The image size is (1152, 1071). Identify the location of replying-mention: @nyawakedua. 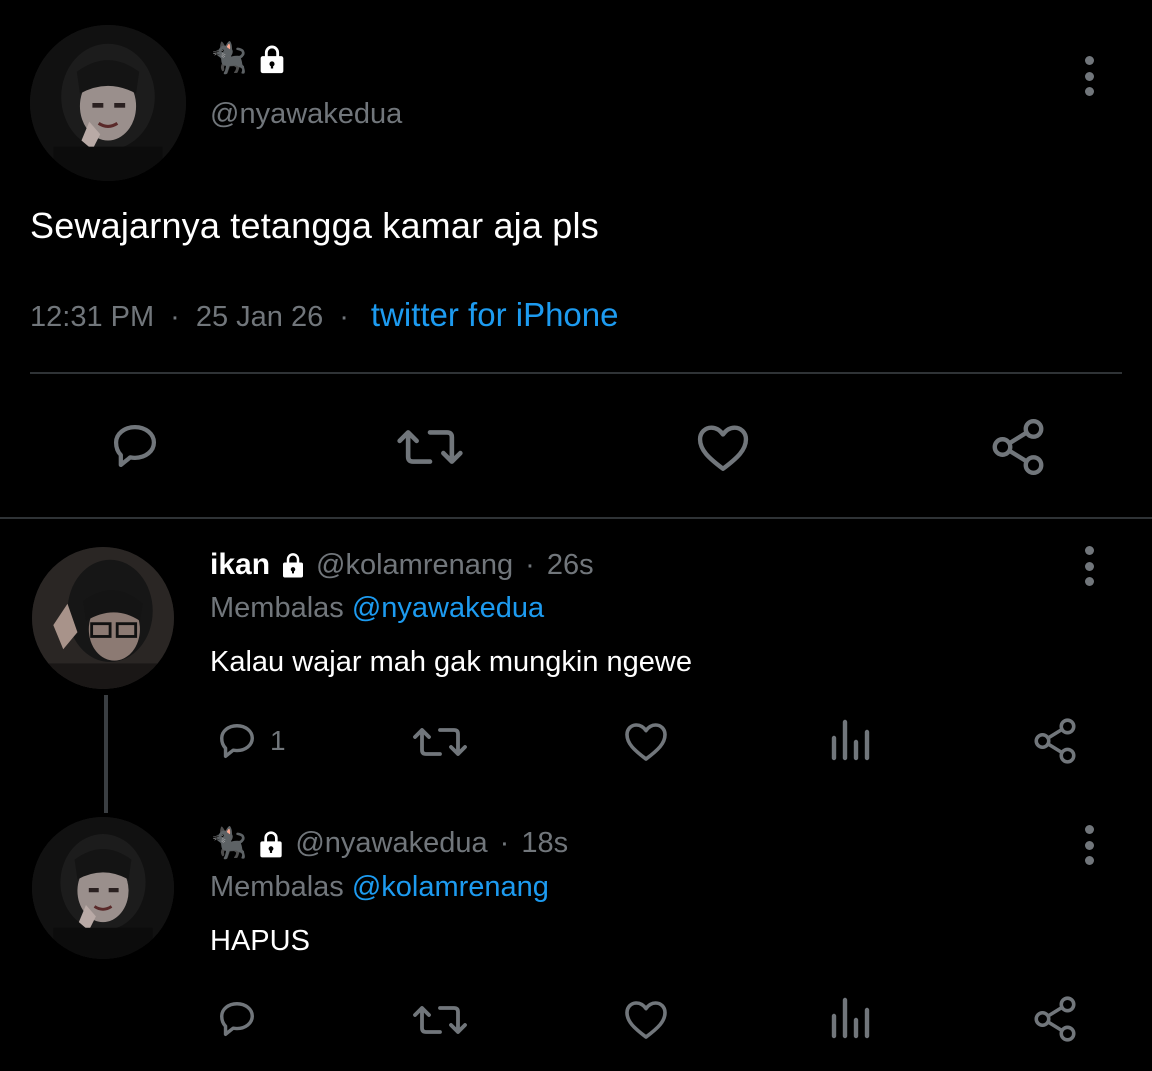
(448, 608).